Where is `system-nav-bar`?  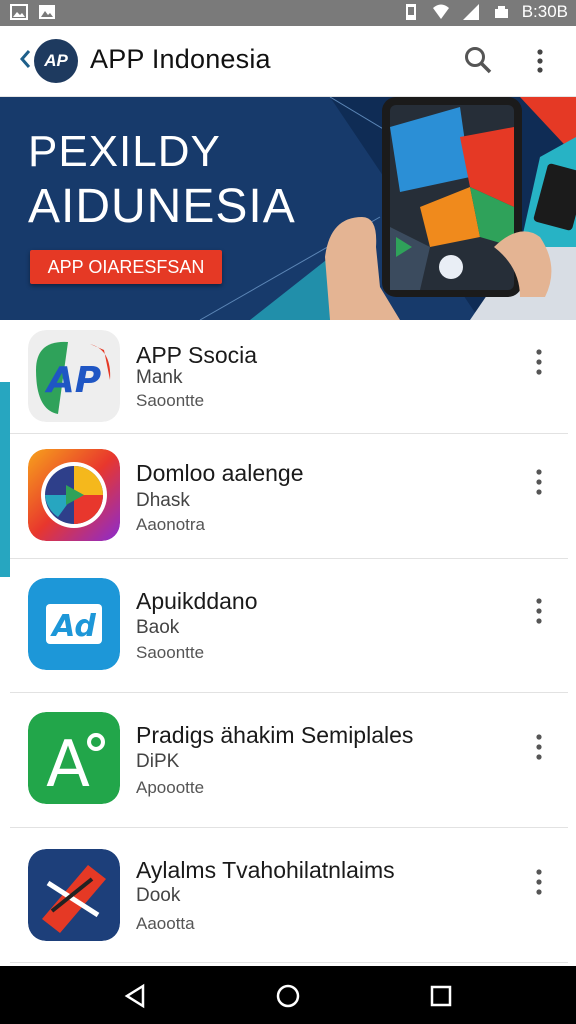 system-nav-bar is located at coordinates (288, 995).